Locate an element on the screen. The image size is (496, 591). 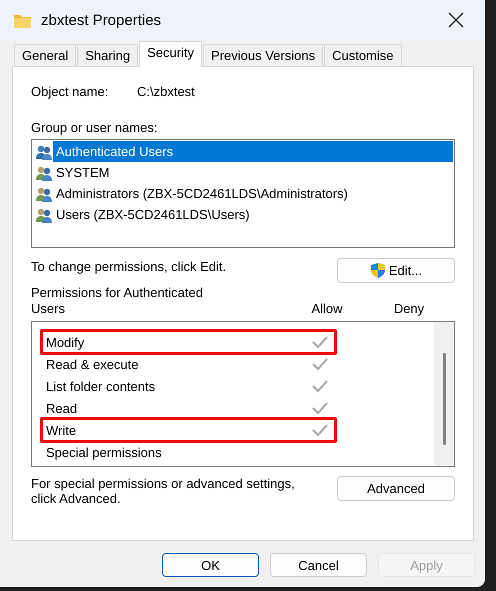
section-label: Group or user names: is located at coordinates (94, 127).